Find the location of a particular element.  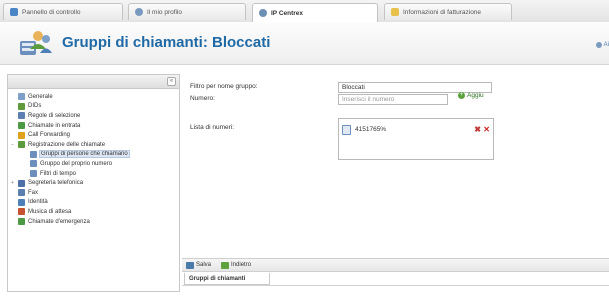

save-button: Salva is located at coordinates (199, 265).